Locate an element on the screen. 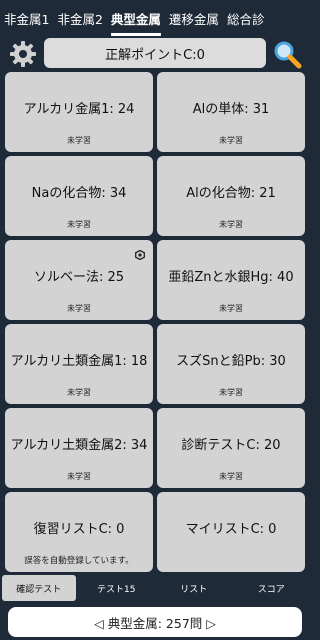  topic-card-na-compounds: Naの化合物: 34 未学習 is located at coordinates (79, 196).